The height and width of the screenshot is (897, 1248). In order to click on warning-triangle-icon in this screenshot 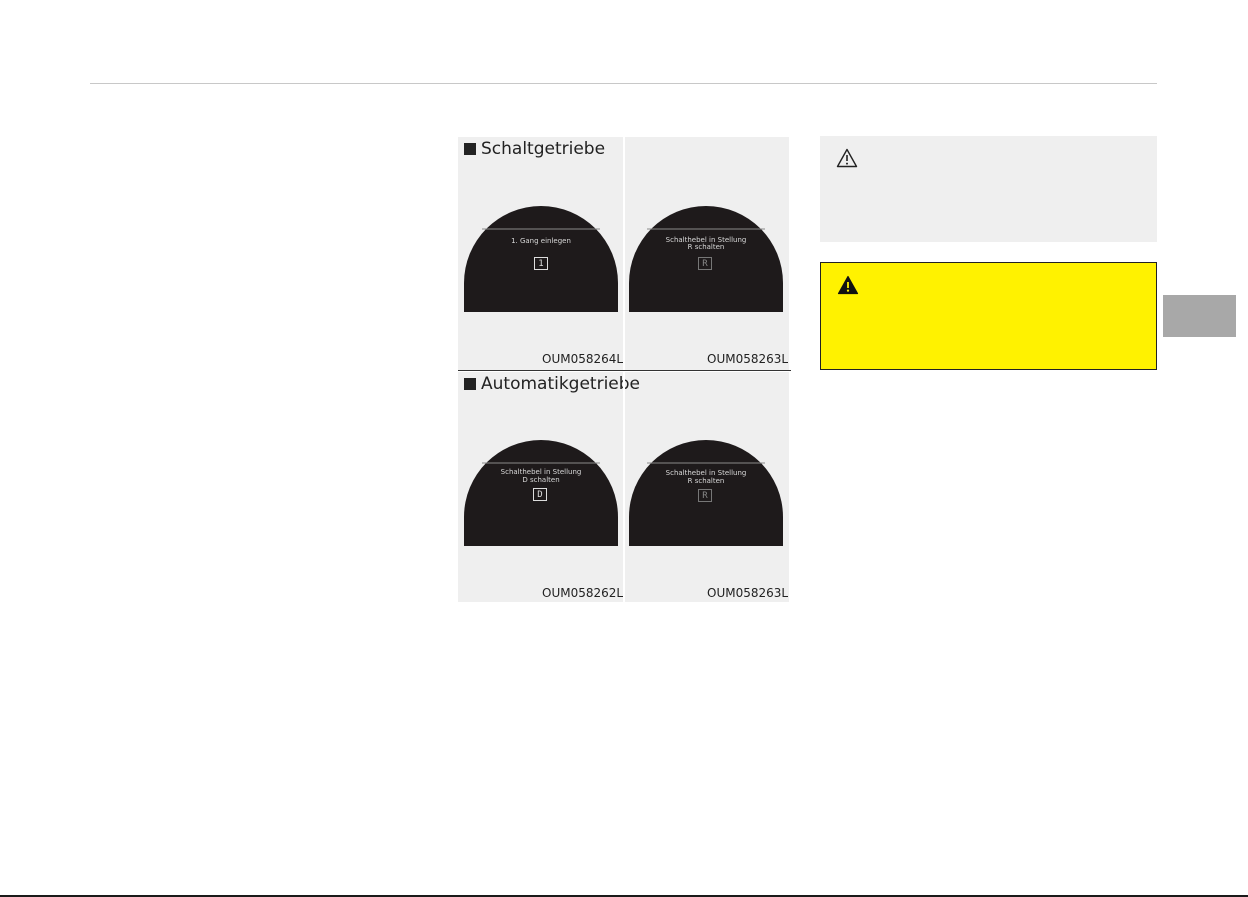, I will do `click(848, 285)`.